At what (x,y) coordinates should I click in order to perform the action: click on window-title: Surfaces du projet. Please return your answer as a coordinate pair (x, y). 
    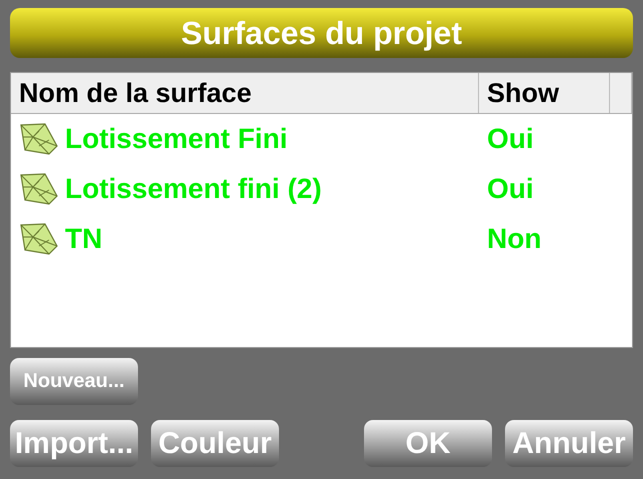
    Looking at the image, I should click on (321, 33).